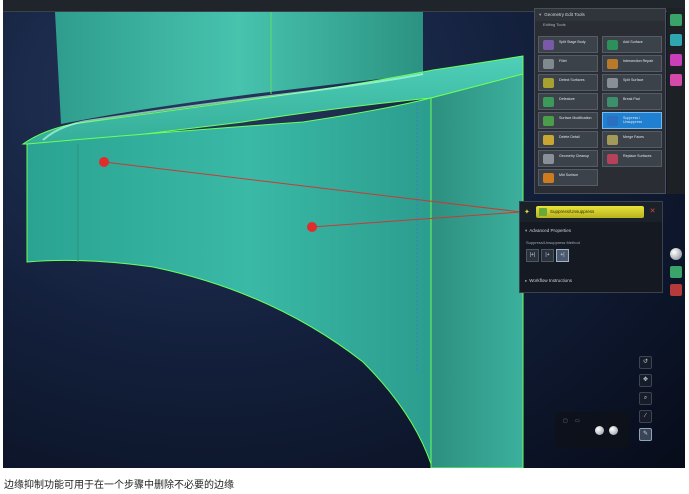  What do you see at coordinates (592, 430) in the screenshot?
I see `view-navigator: ▢ ▭` at bounding box center [592, 430].